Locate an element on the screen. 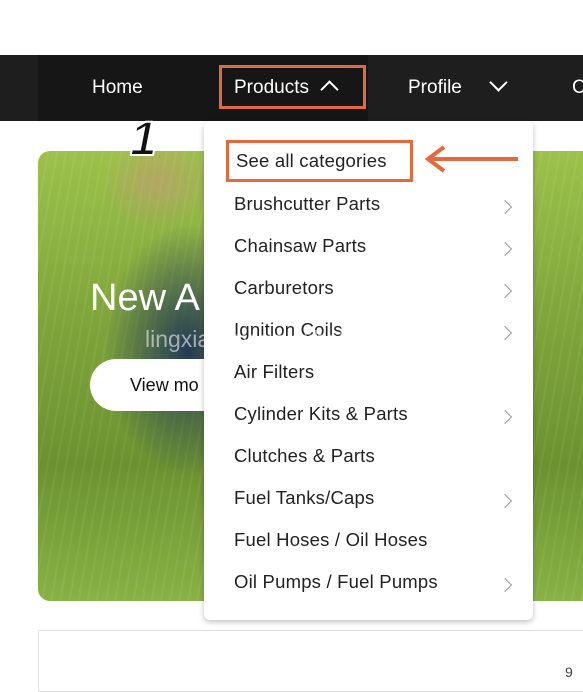 The image size is (583, 692). menu-item-air-filters: Air Filters is located at coordinates (274, 372).